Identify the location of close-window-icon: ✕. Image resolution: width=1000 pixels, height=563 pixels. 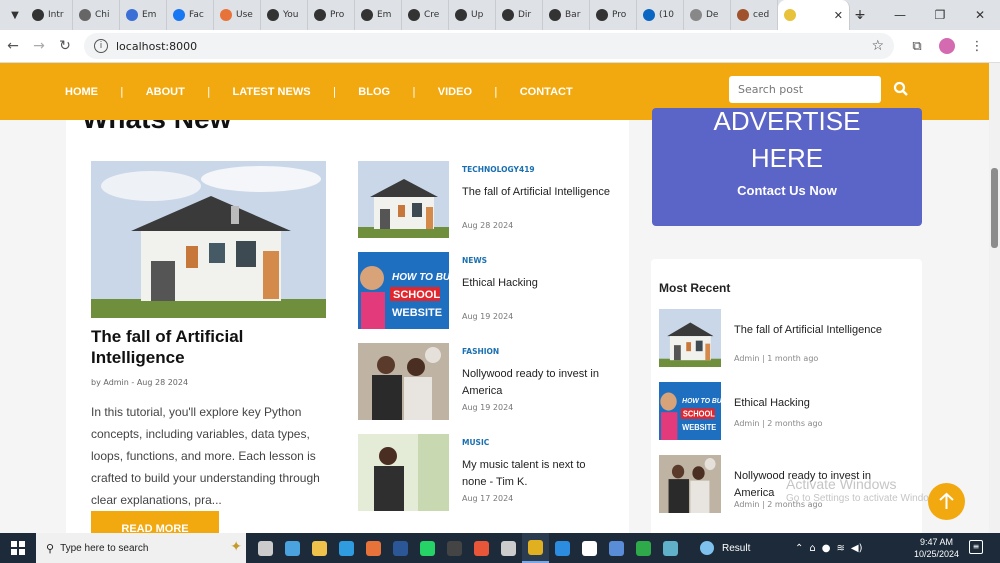
(980, 15).